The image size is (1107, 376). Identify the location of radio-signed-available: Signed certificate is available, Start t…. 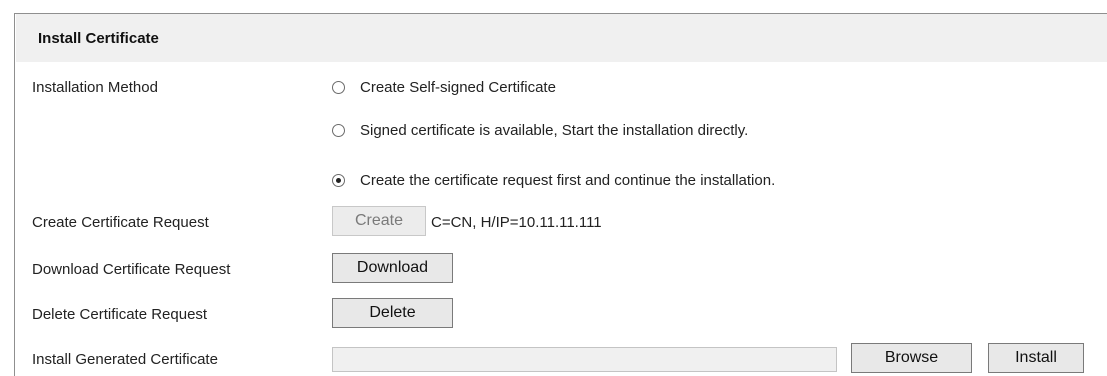
(540, 130).